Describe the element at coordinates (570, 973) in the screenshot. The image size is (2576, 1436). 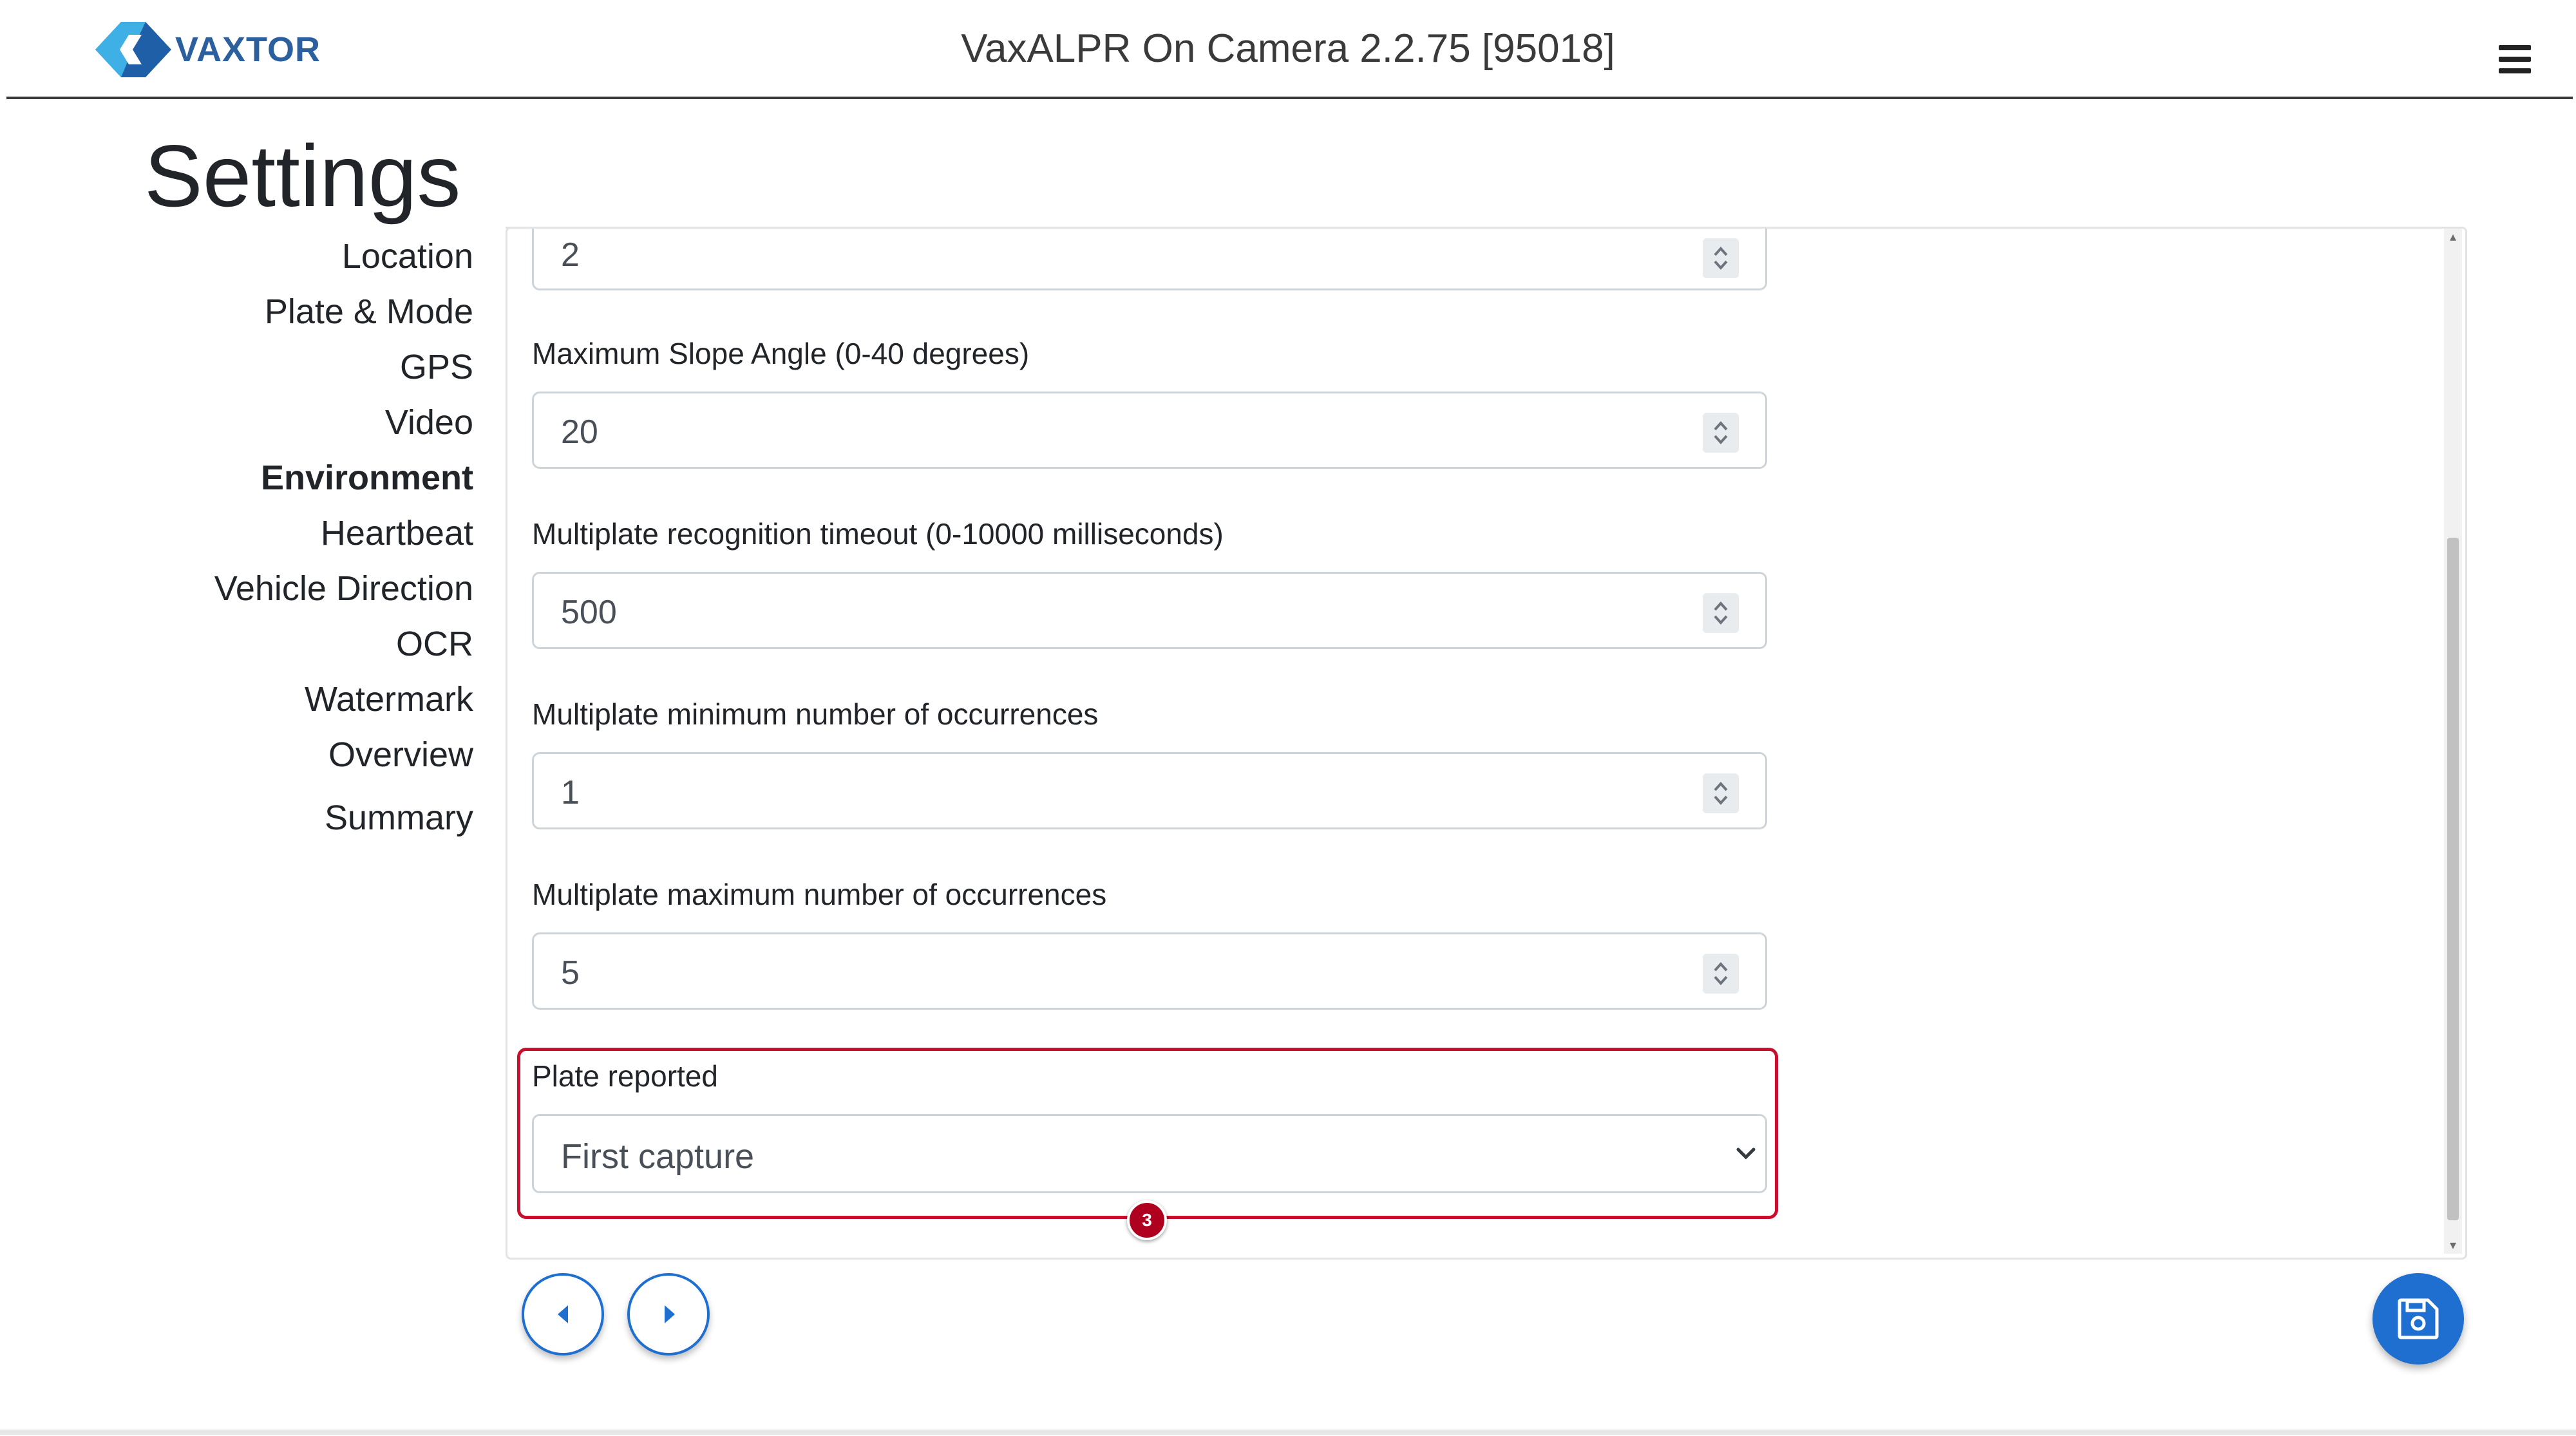
I see `input-value: 5` at that location.